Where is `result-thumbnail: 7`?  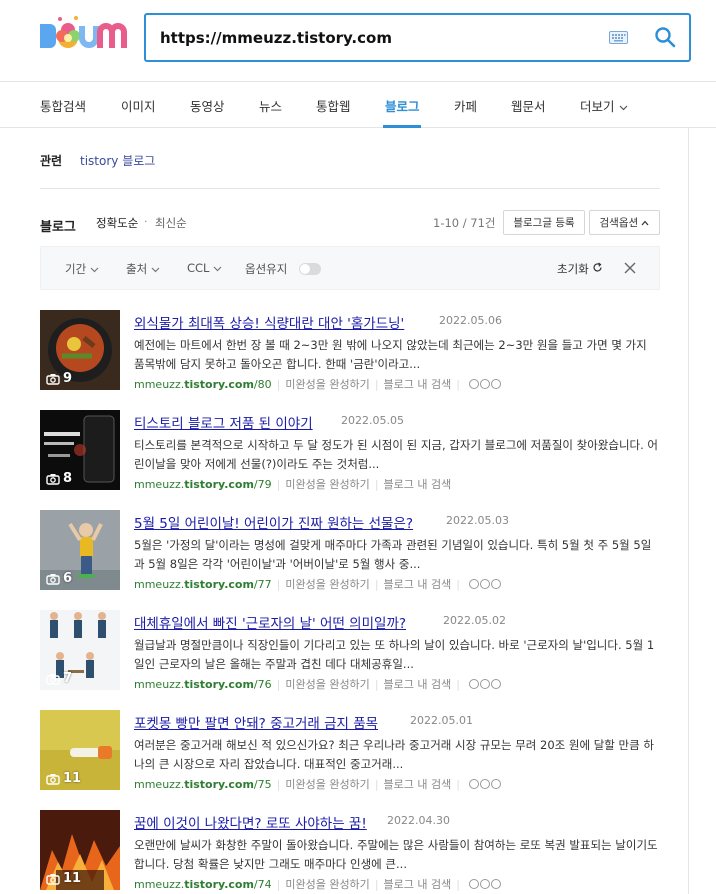 result-thumbnail: 7 is located at coordinates (80, 650).